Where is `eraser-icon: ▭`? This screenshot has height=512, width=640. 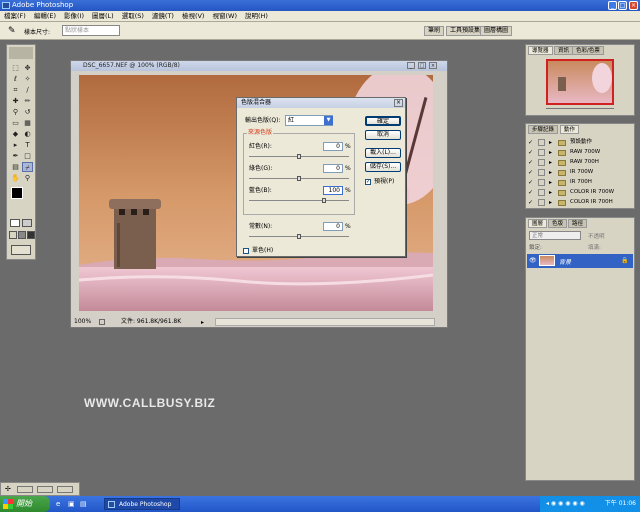
eraser-icon: ▭ is located at coordinates (15, 123).